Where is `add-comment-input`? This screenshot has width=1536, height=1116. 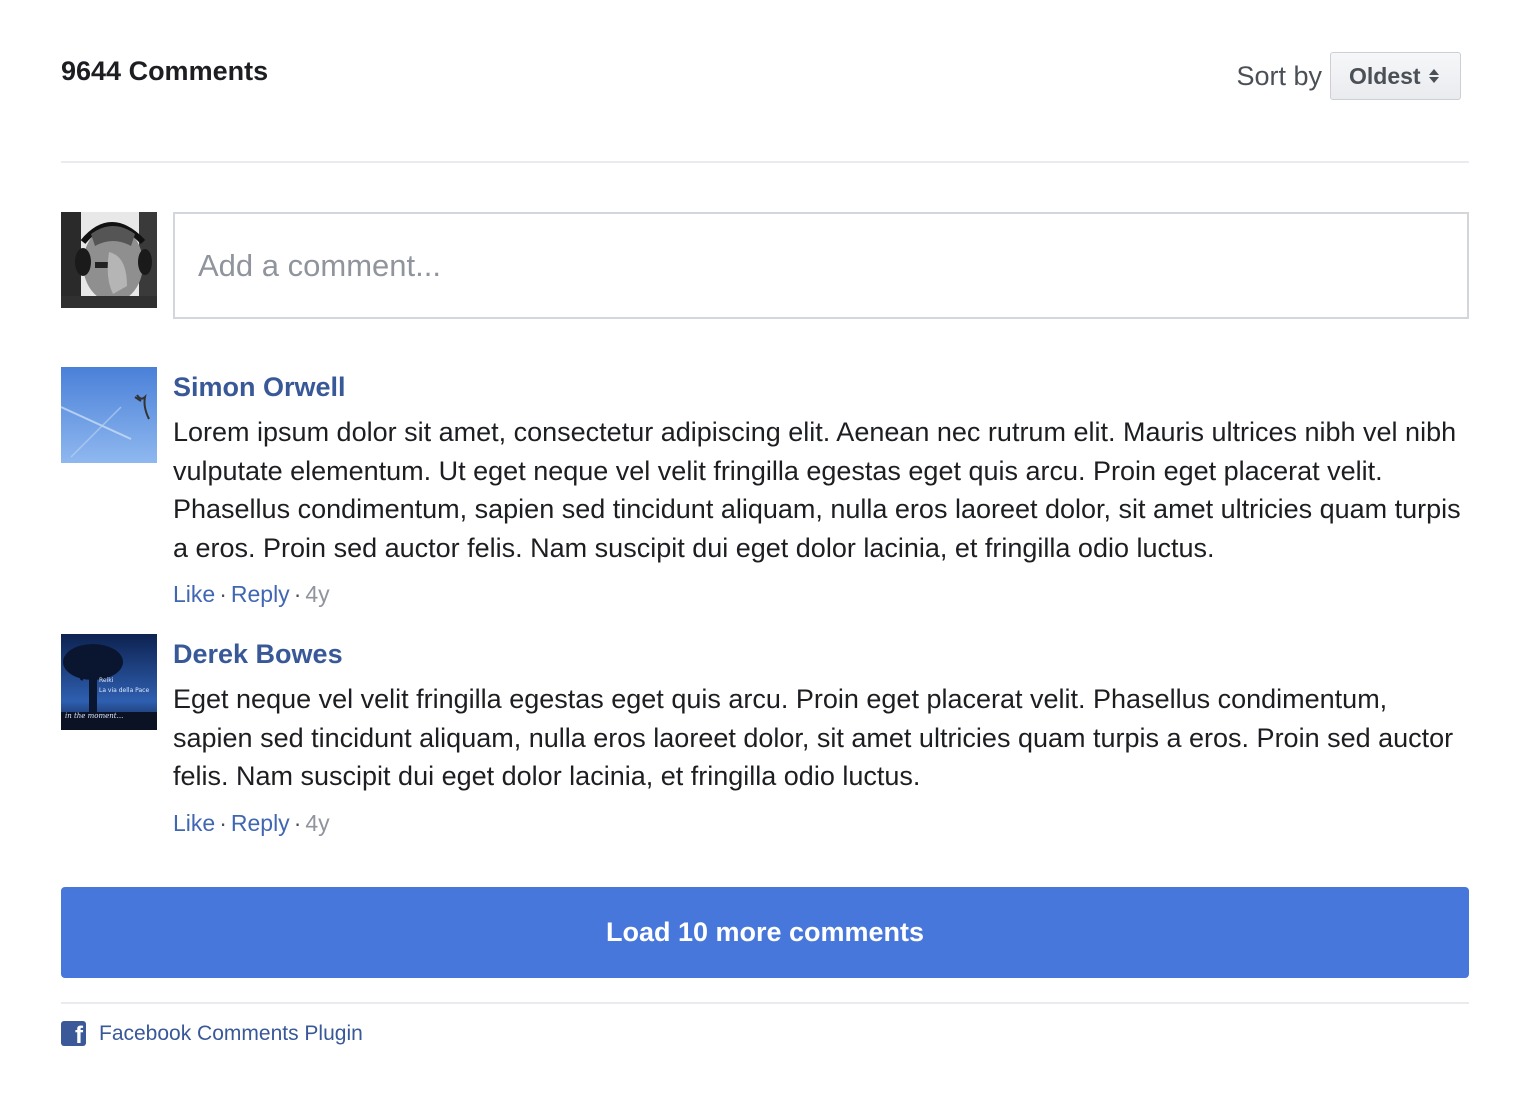
add-comment-input is located at coordinates (821, 265).